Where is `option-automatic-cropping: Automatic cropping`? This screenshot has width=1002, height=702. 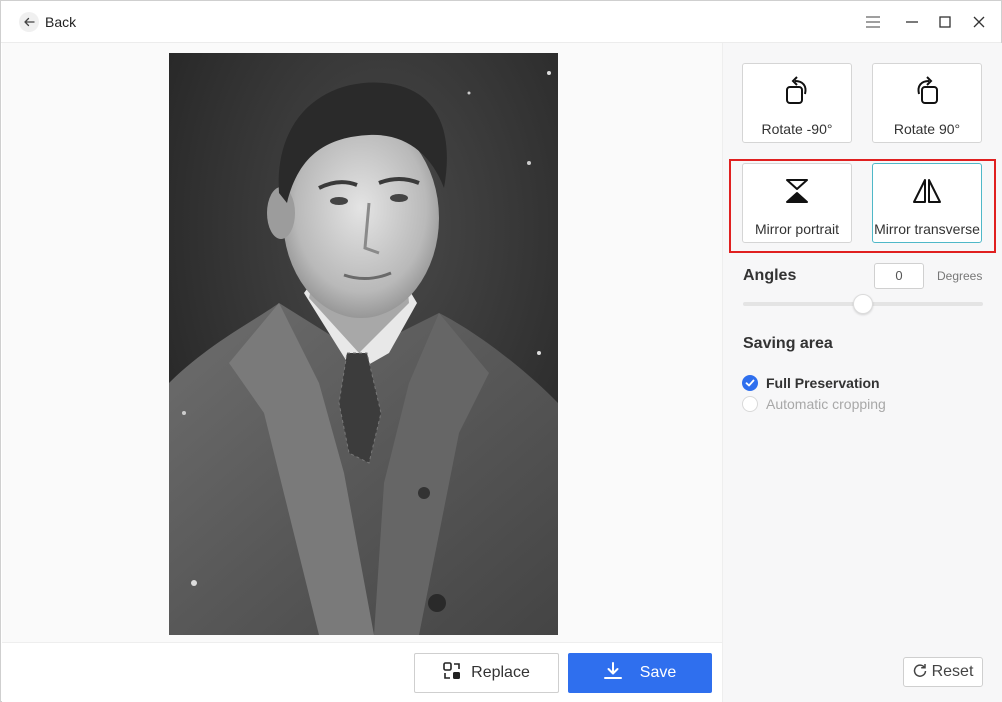
option-automatic-cropping: Automatic cropping is located at coordinates (814, 404).